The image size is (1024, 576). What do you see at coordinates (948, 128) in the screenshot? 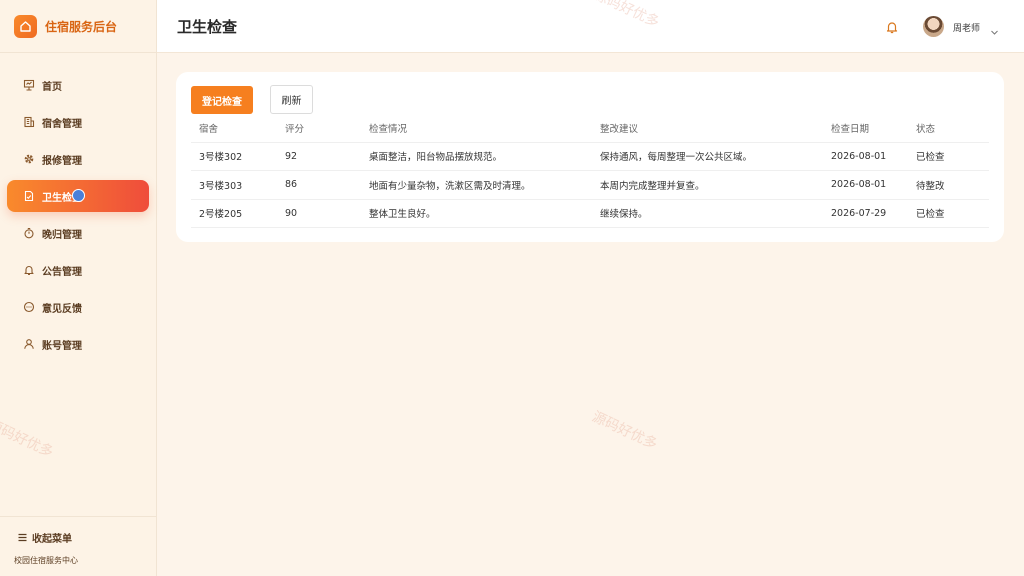
I see `column-header: 状态` at bounding box center [948, 128].